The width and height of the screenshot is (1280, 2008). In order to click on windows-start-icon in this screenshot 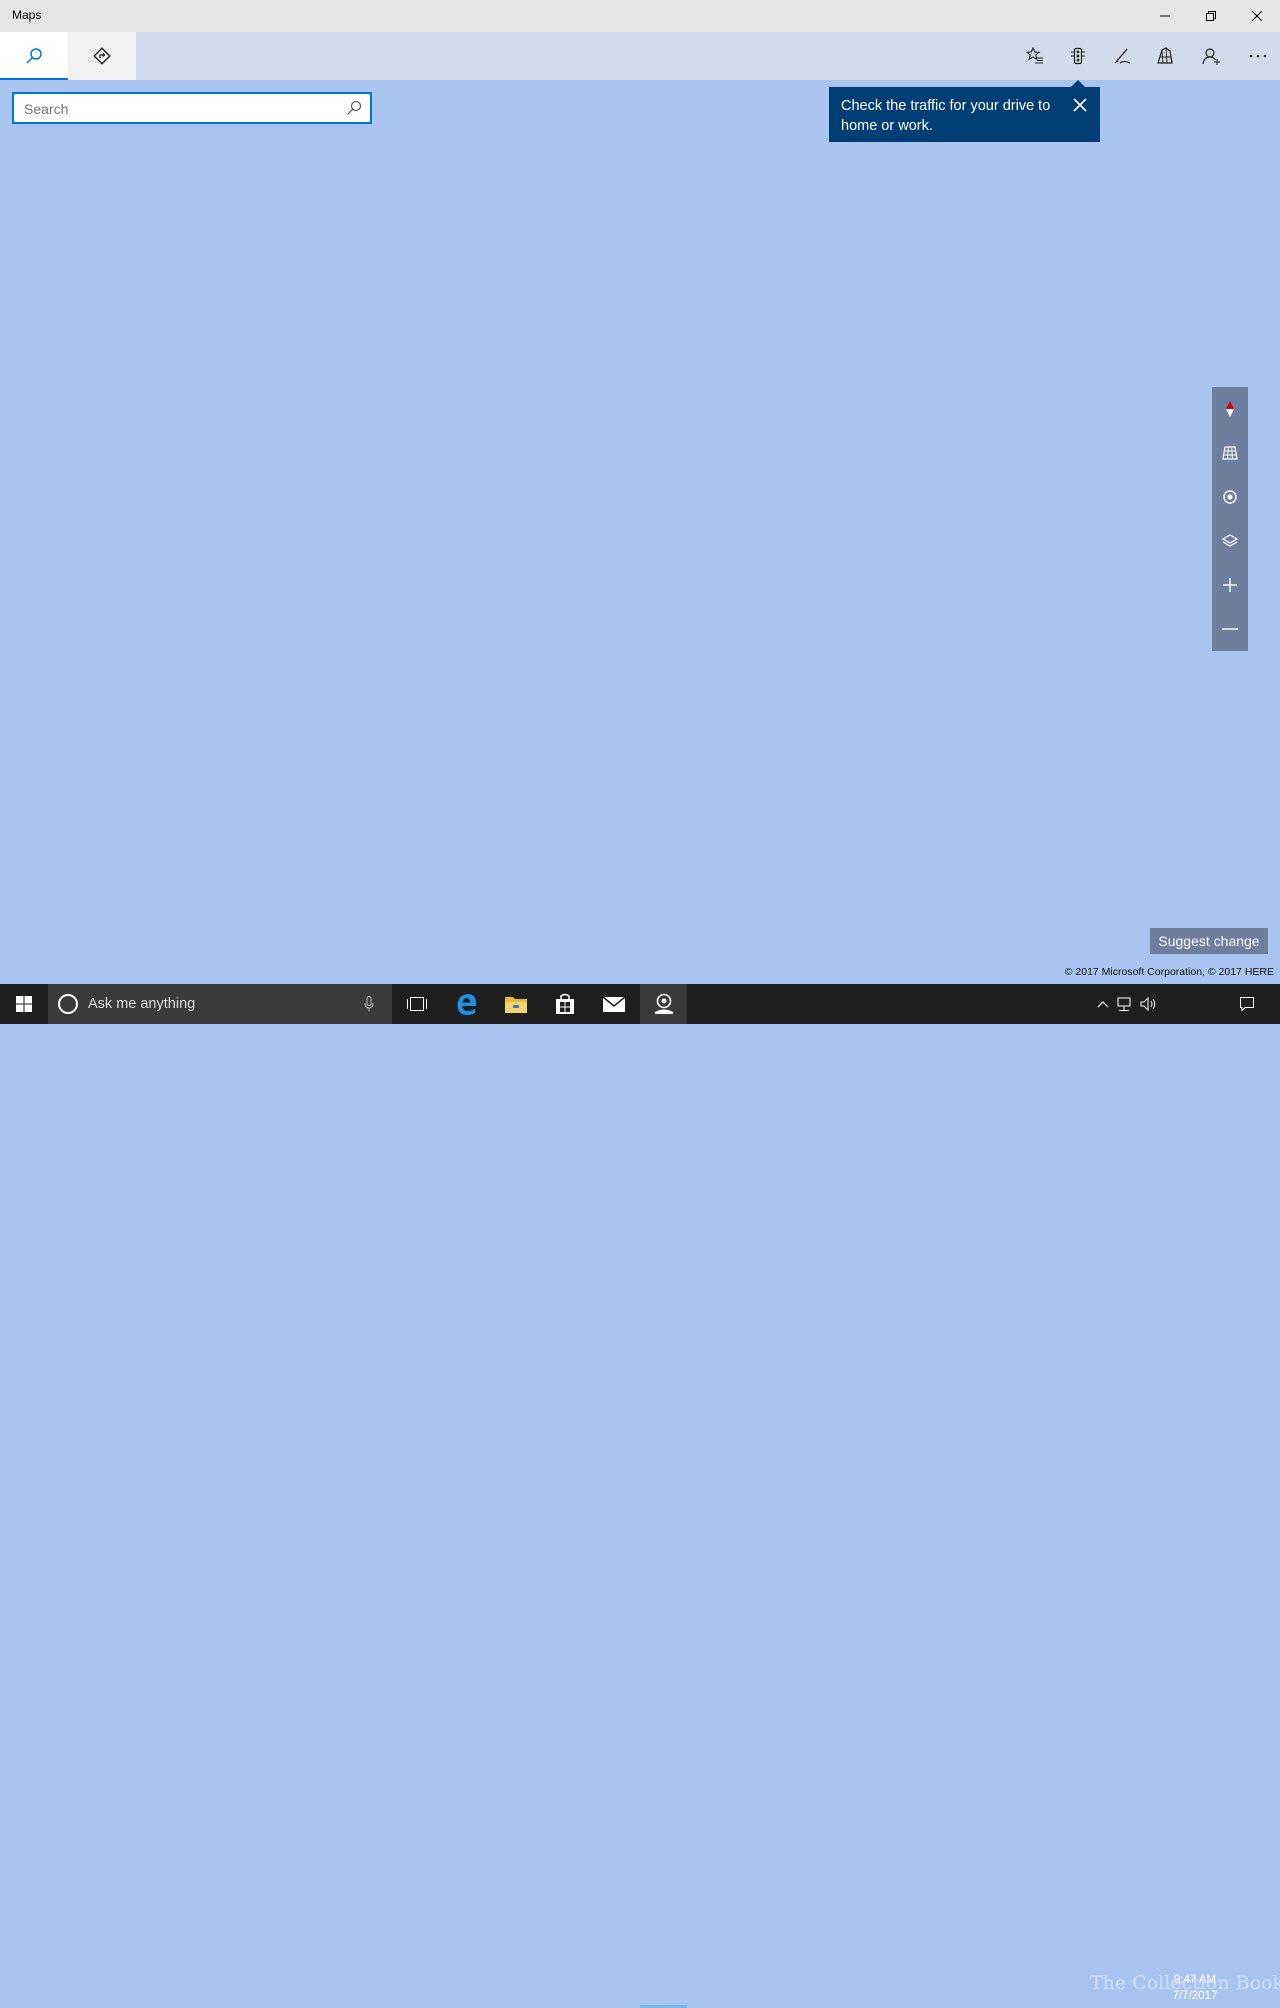, I will do `click(24, 1004)`.